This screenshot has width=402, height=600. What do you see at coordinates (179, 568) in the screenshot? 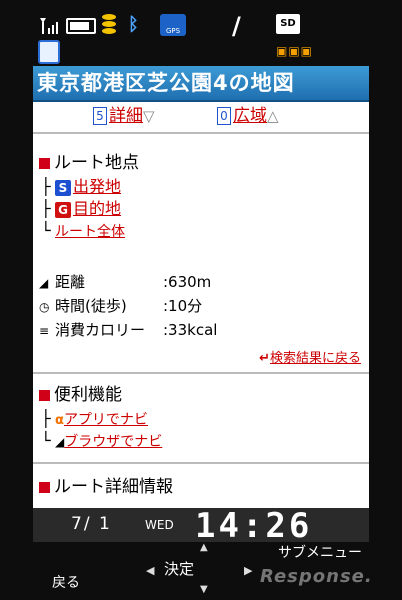
I see `enter-softkey: 決定` at bounding box center [179, 568].